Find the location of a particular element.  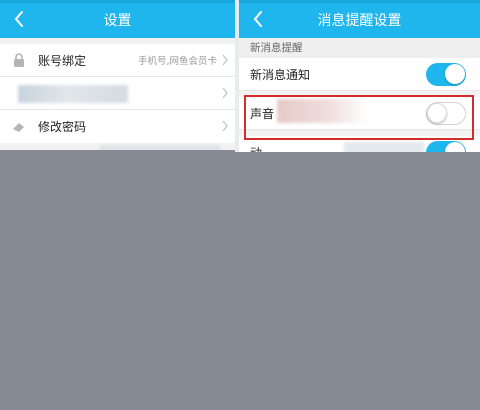

notification-header: 消息提醒设置 is located at coordinates (359, 19).